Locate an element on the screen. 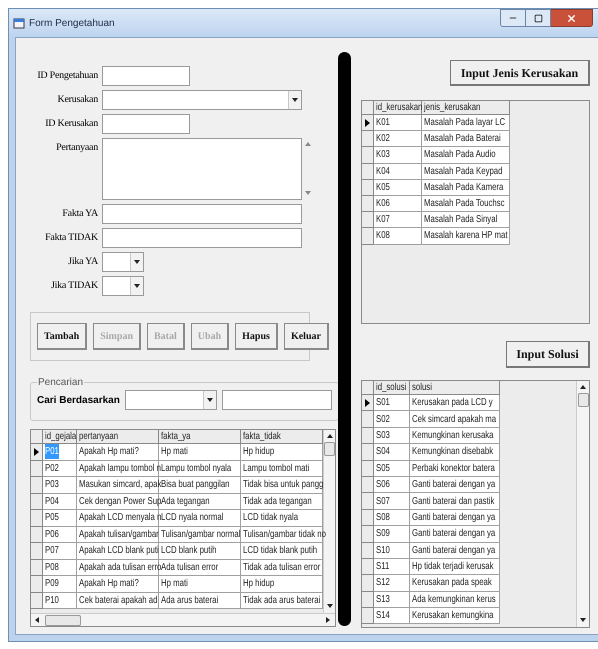 Image resolution: width=598 pixels, height=649 pixels. table-cell: LCD blank putih is located at coordinates (200, 551).